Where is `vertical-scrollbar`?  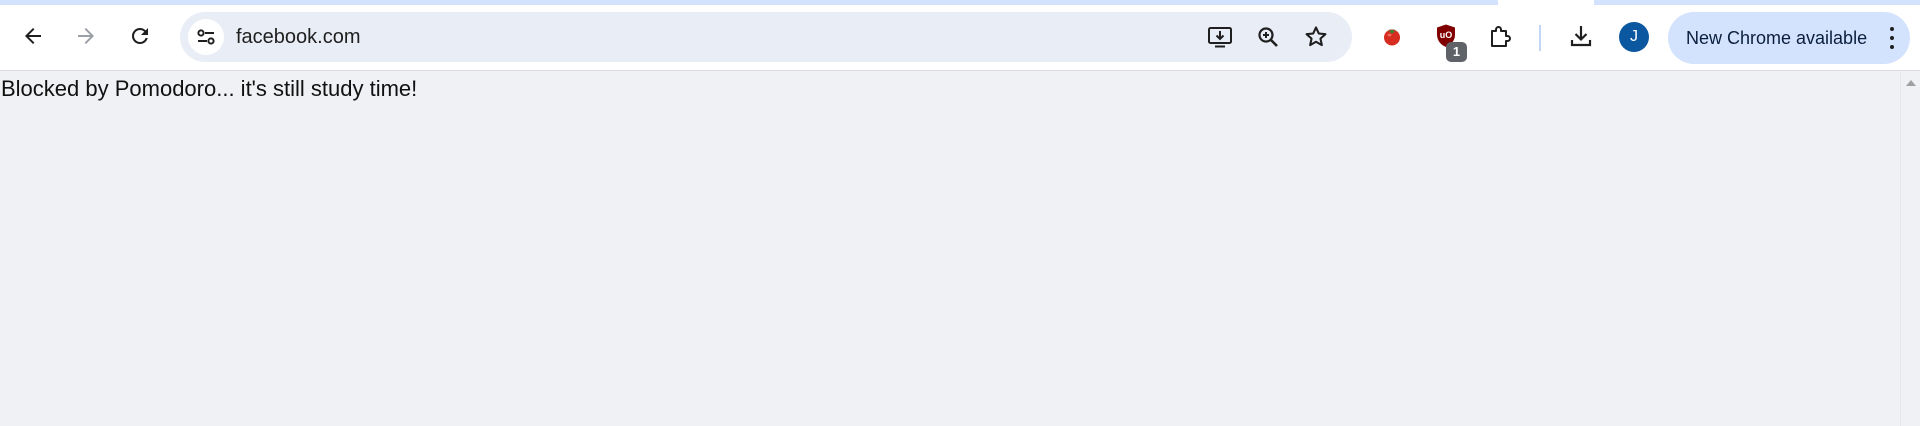
vertical-scrollbar is located at coordinates (1910, 248).